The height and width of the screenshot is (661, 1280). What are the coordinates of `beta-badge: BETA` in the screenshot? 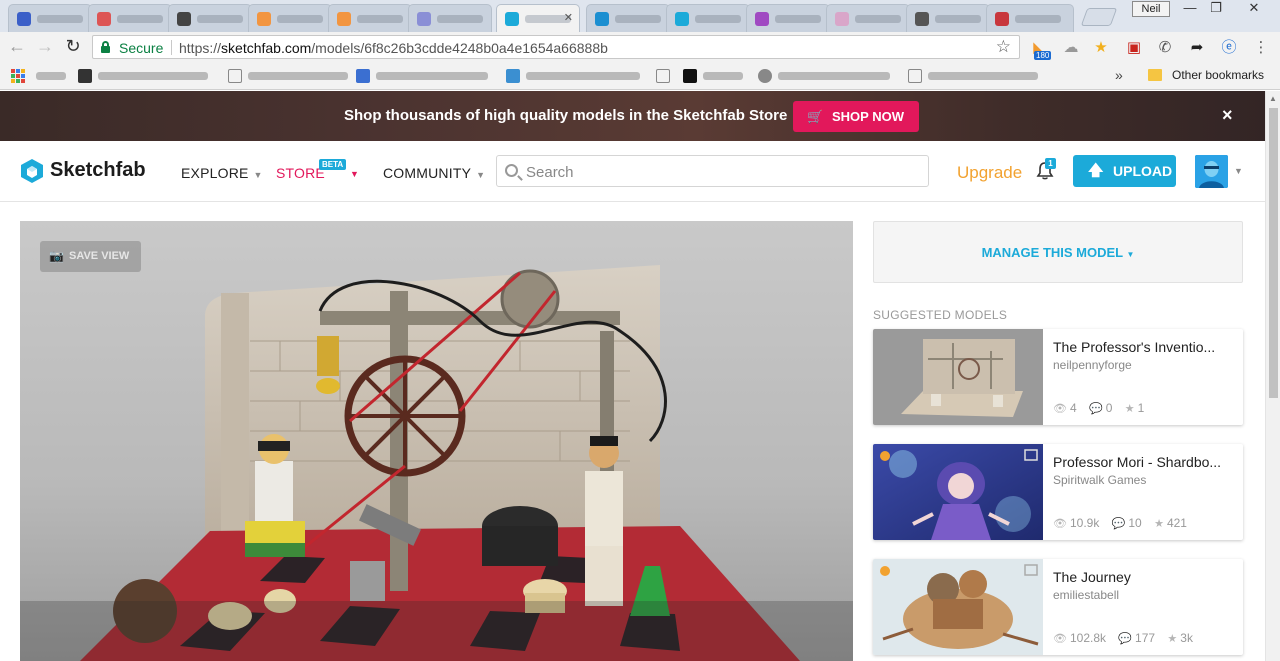 It's located at (333, 164).